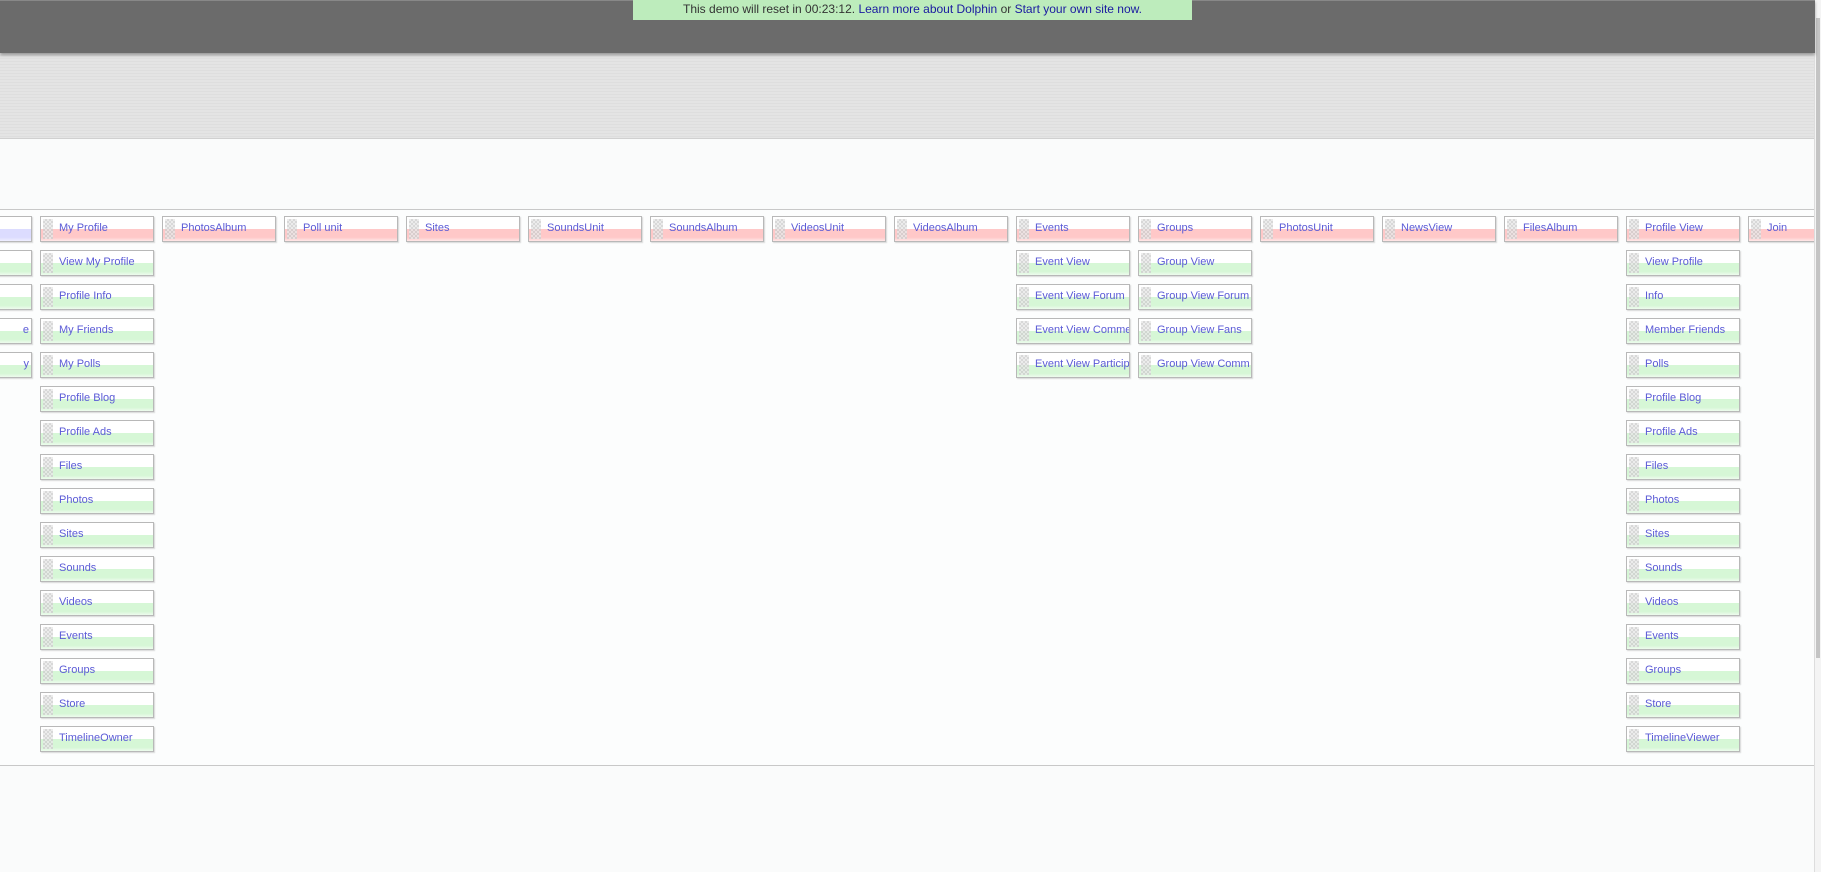 Image resolution: width=1821 pixels, height=872 pixels. Describe the element at coordinates (97, 229) in the screenshot. I see `menu-top-item: My Profile` at that location.